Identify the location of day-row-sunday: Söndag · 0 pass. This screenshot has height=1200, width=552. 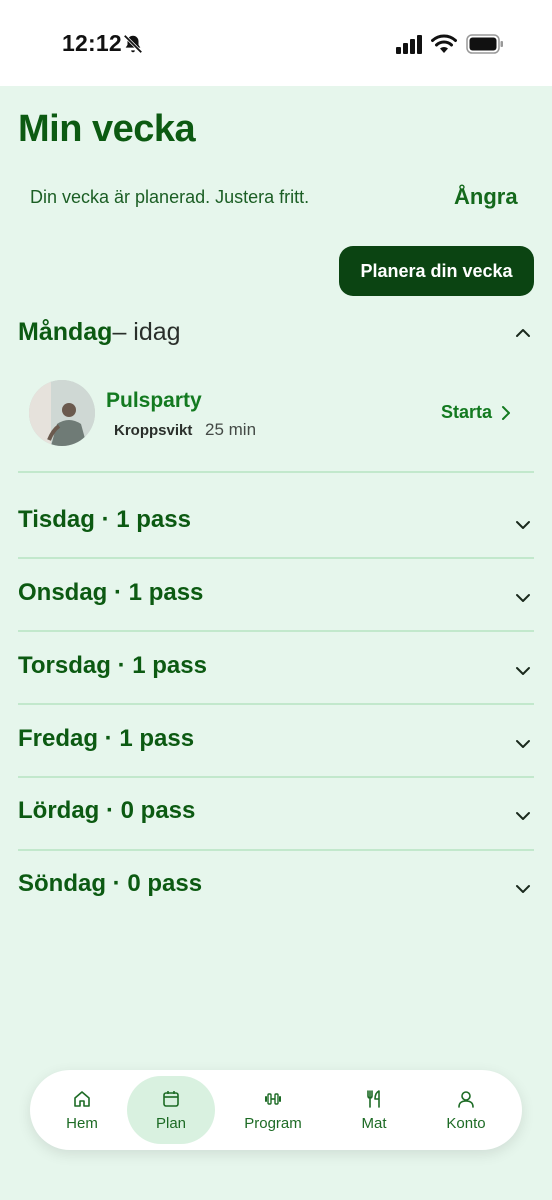
(276, 890).